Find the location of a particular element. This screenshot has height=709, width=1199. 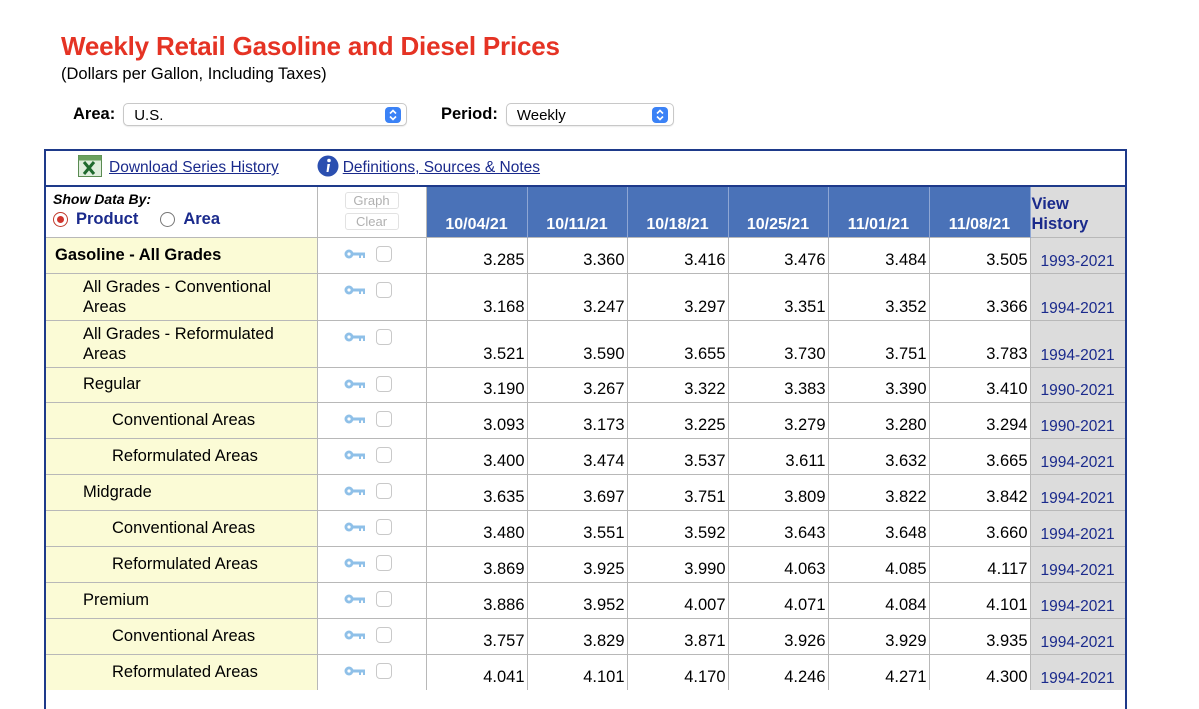

price-cell: 3.635 is located at coordinates (477, 491).